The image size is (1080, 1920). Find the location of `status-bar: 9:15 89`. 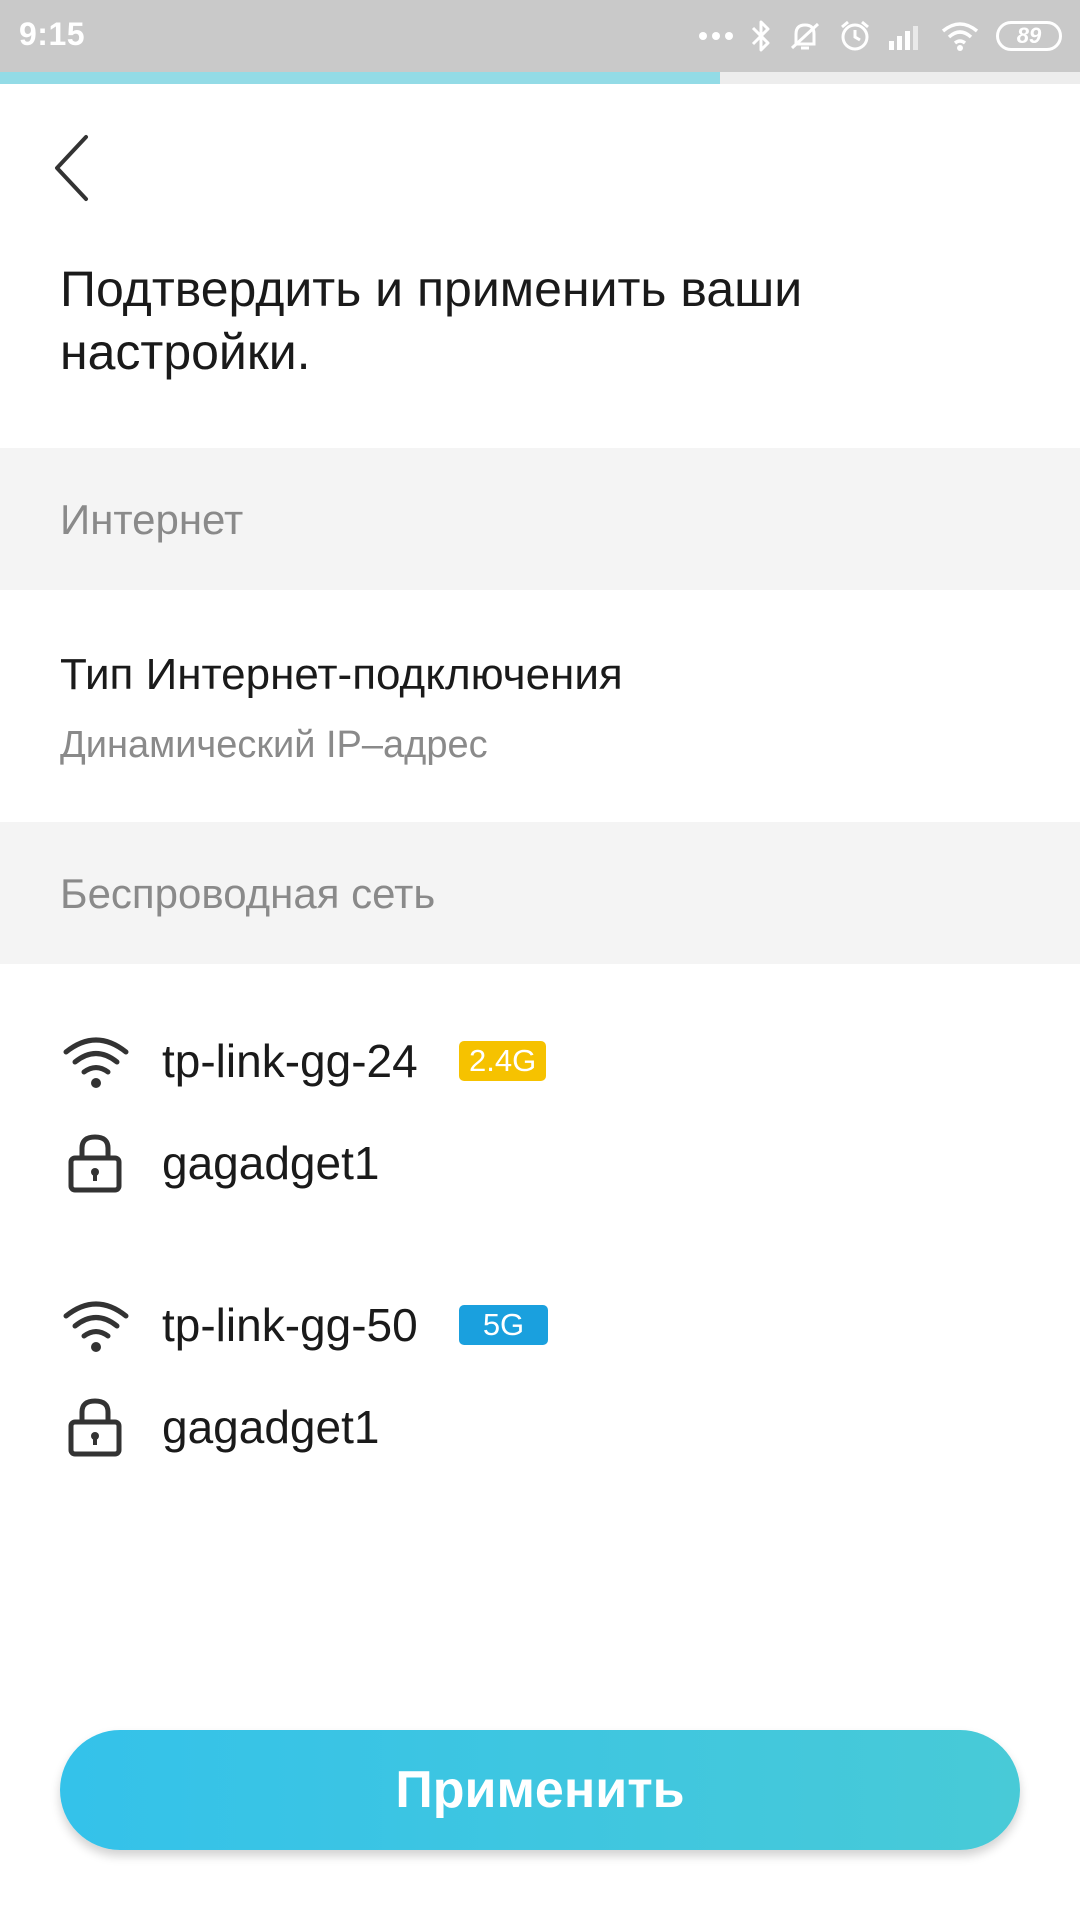

status-bar: 9:15 89 is located at coordinates (540, 36).